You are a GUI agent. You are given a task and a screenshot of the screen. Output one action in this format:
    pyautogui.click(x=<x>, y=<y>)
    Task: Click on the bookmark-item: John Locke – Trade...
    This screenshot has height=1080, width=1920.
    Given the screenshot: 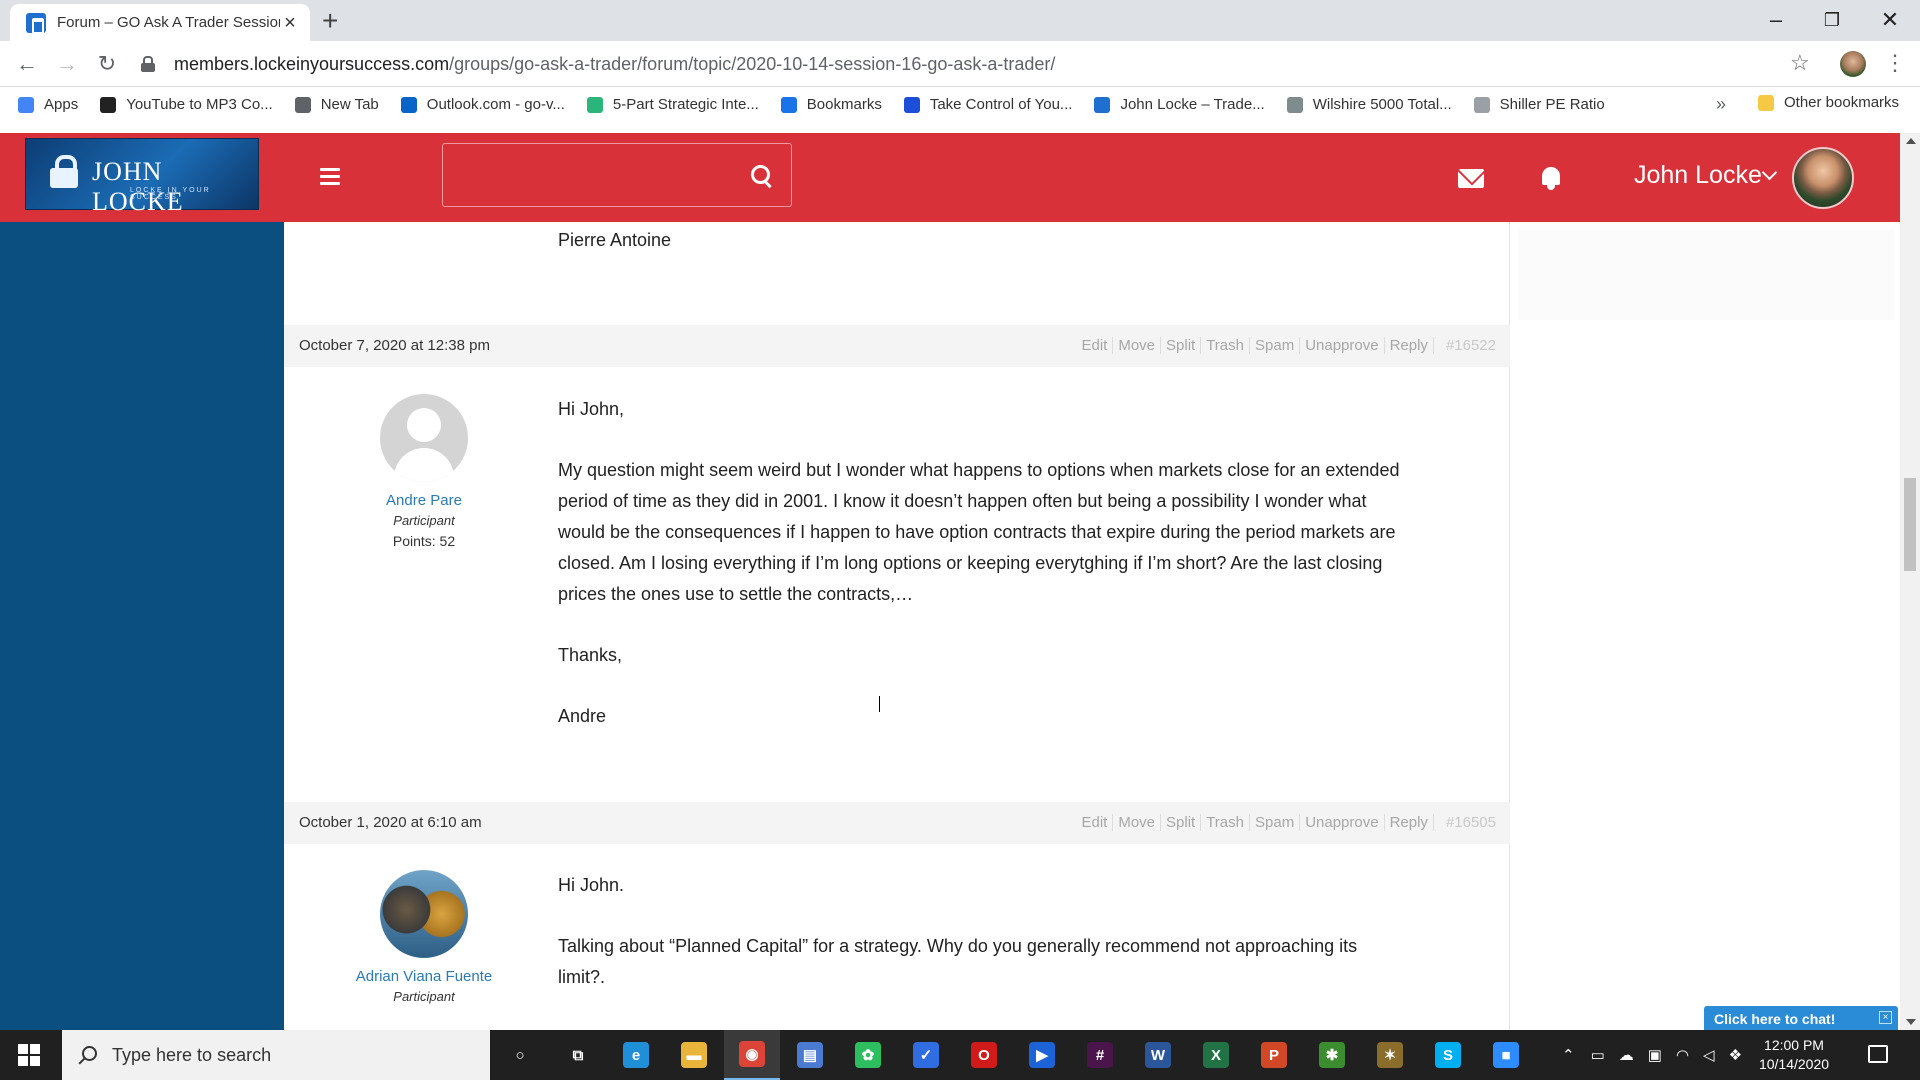 What is the action you would take?
    pyautogui.click(x=1179, y=104)
    